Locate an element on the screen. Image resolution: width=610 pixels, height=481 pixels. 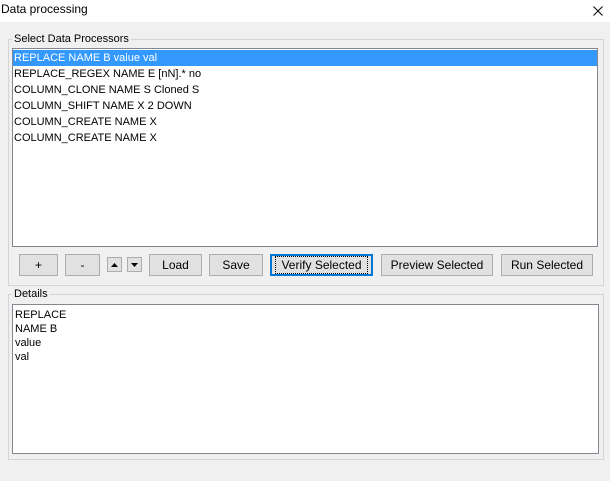
run-selected-button-label: Run Selected is located at coordinates (547, 265).